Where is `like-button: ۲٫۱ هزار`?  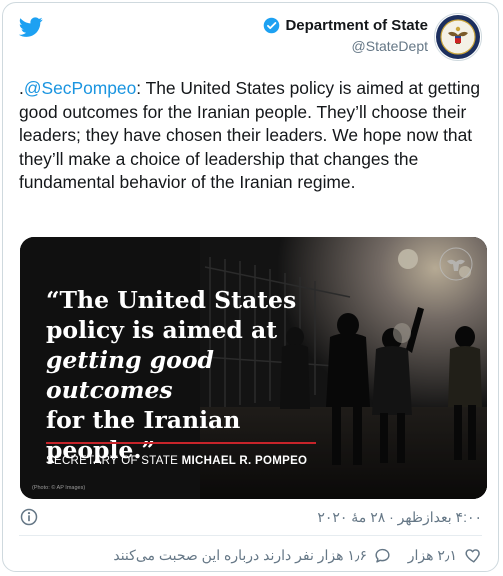 like-button: ۲٫۱ هزار is located at coordinates (445, 555).